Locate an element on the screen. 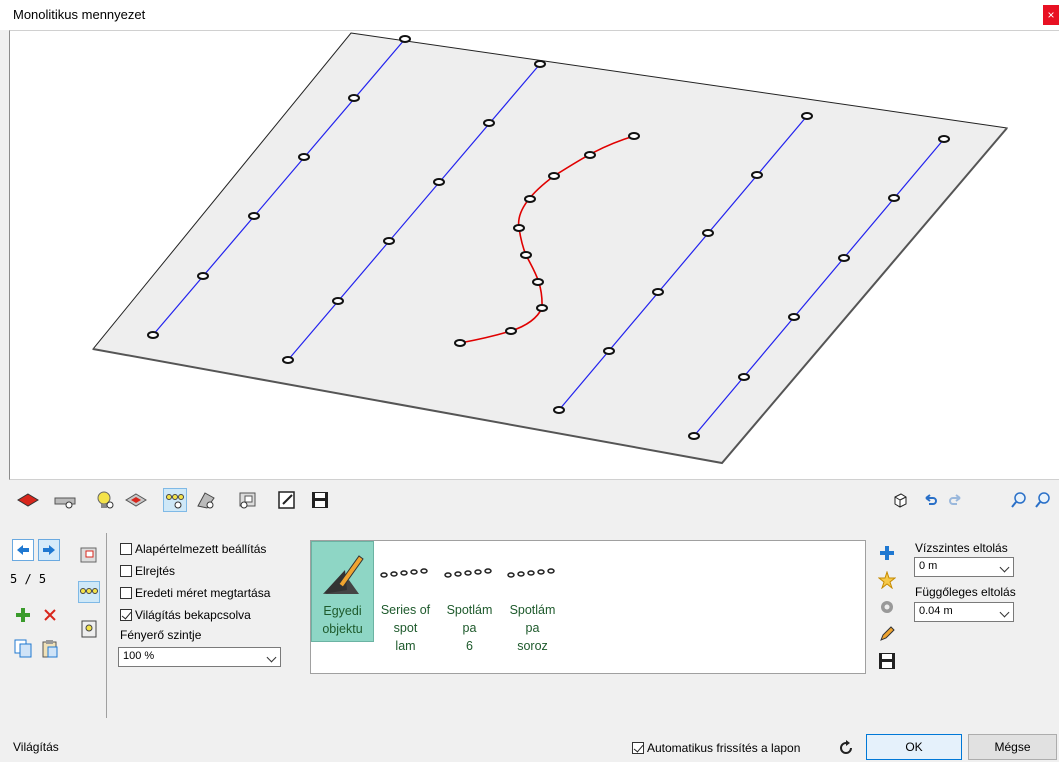 This screenshot has width=1059, height=762. add-opening-icon is located at coordinates (248, 500).